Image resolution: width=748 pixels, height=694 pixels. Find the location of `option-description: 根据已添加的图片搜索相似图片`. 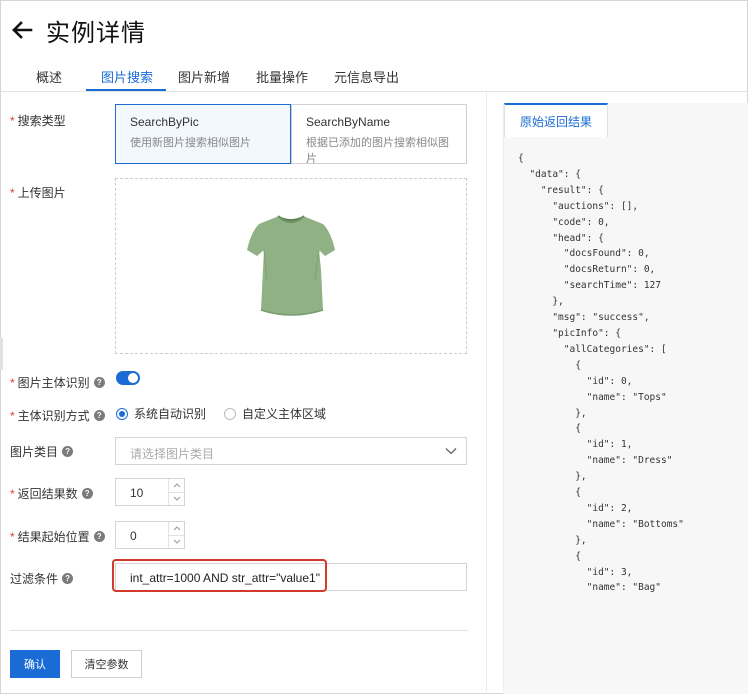

option-description: 根据已添加的图片搜索相似图片 is located at coordinates (377, 151).